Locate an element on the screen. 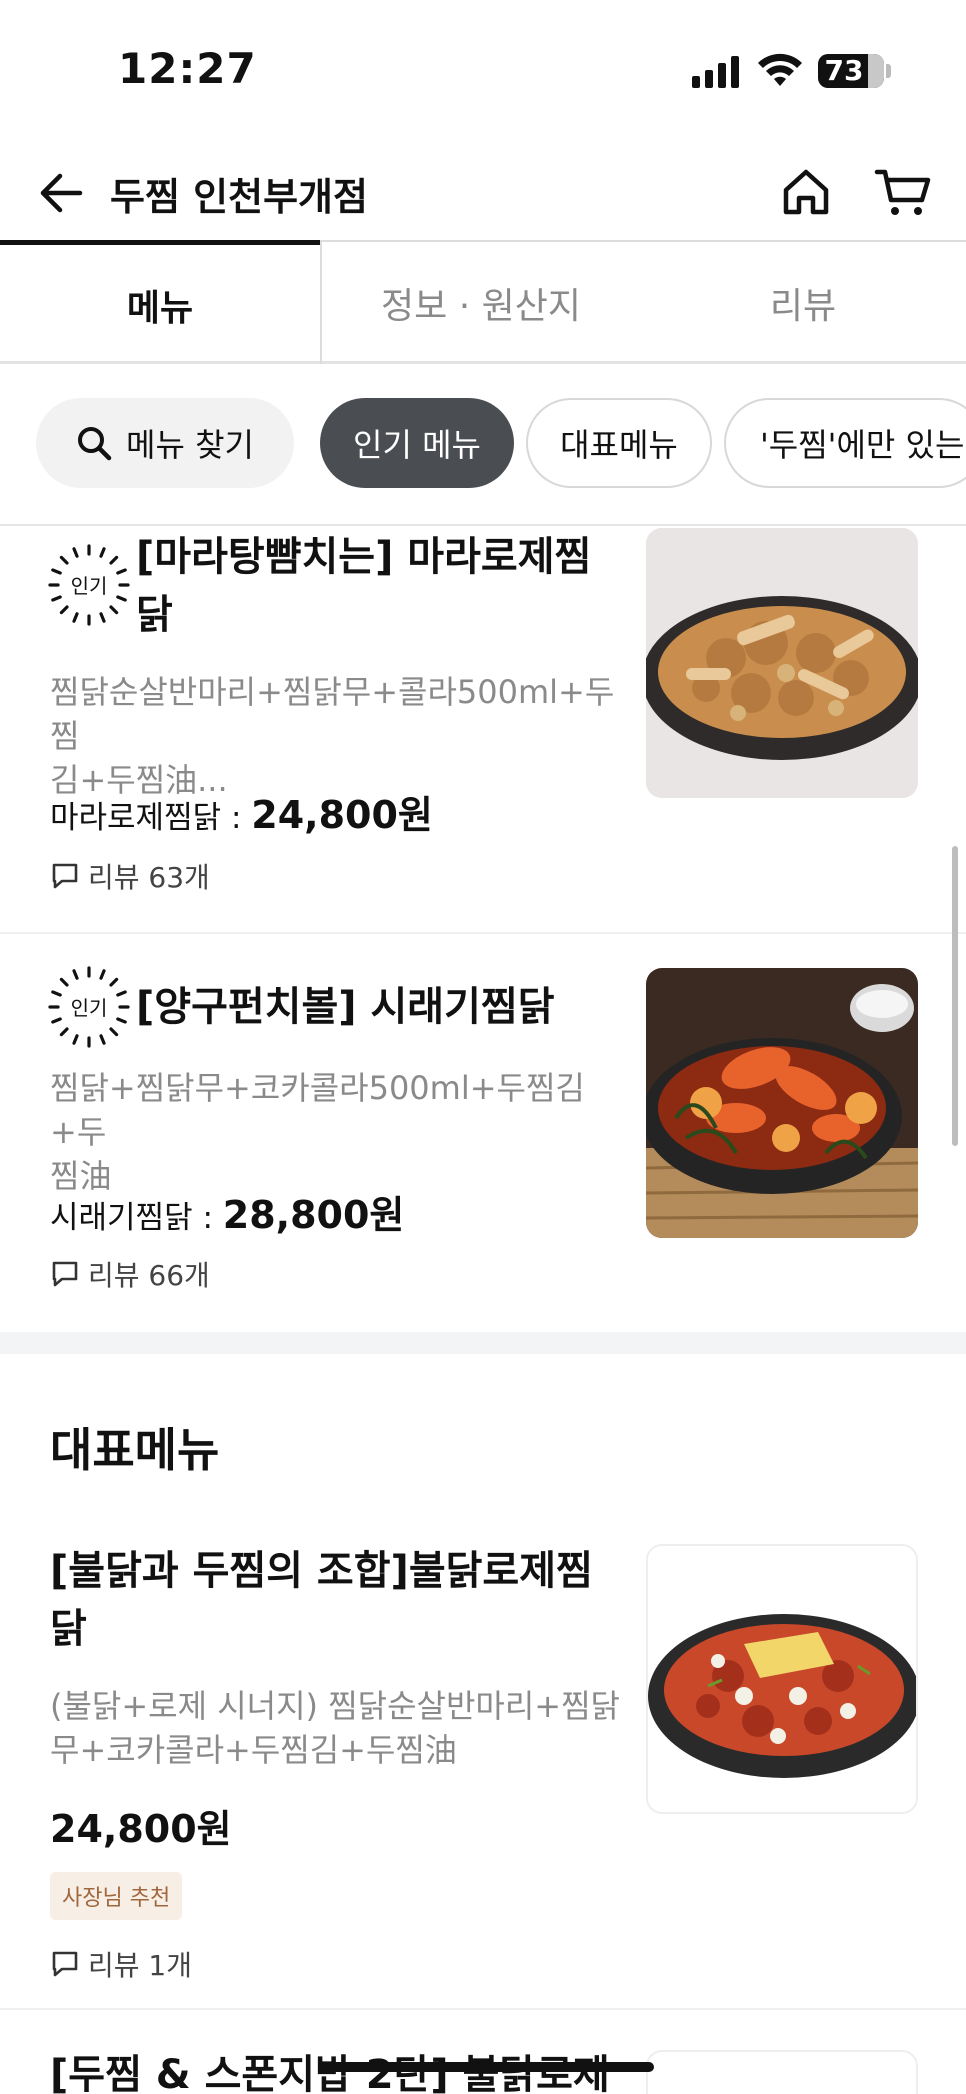  item-description-cont: 무+코카콜라+두찜김+두찜油 is located at coordinates (253, 1750).